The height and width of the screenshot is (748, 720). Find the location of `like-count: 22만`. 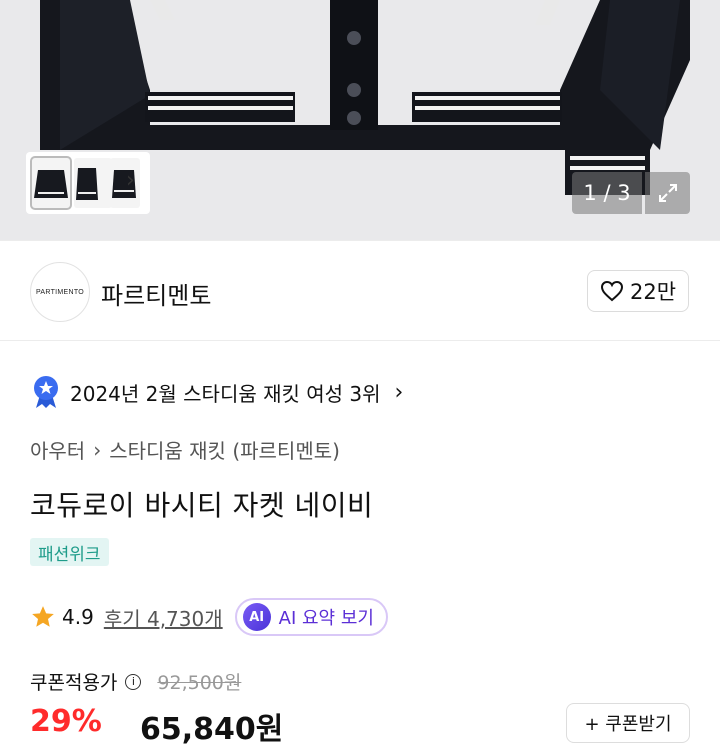

like-count: 22만 is located at coordinates (653, 292).